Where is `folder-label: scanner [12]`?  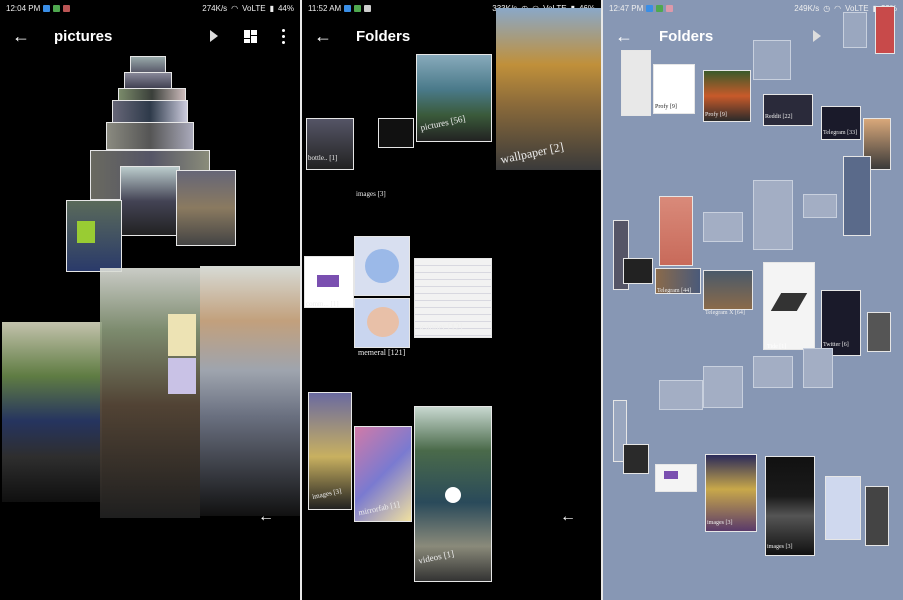 folder-label: scanner [12] is located at coordinates (440, 327).